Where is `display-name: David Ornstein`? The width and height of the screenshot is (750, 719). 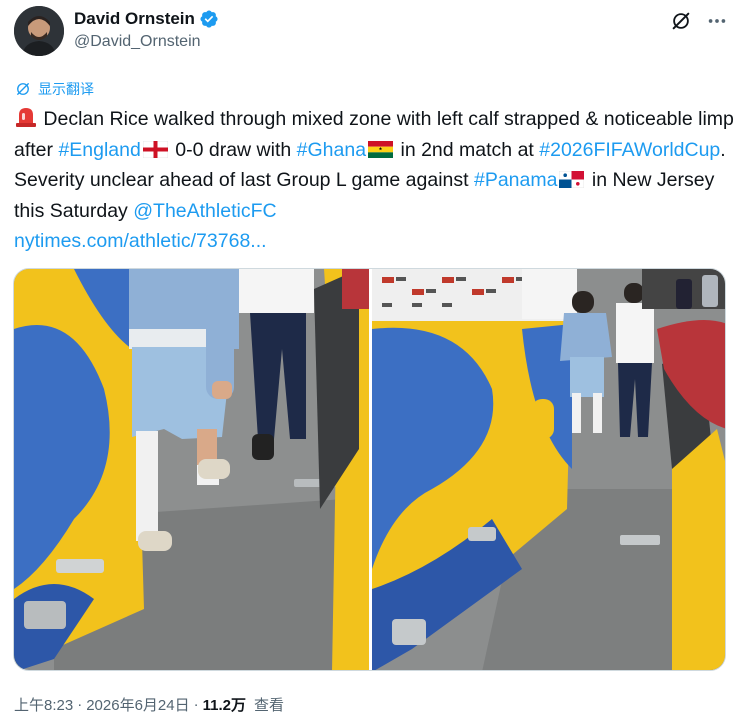
display-name: David Ornstein is located at coordinates (134, 19).